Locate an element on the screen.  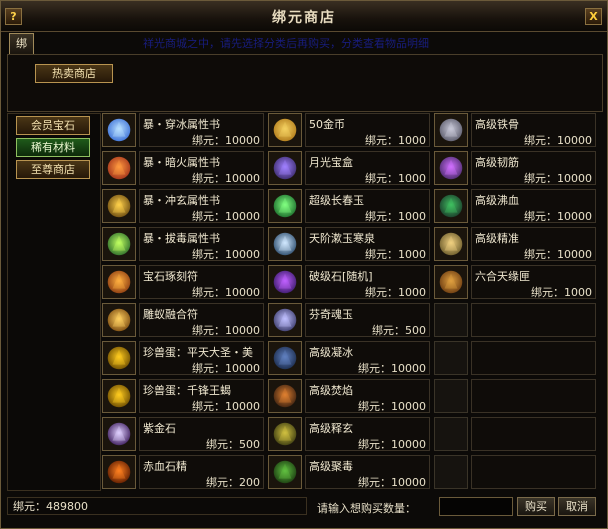
item-info: 芬奇魂玉 绑元：500 is located at coordinates (367, 320).